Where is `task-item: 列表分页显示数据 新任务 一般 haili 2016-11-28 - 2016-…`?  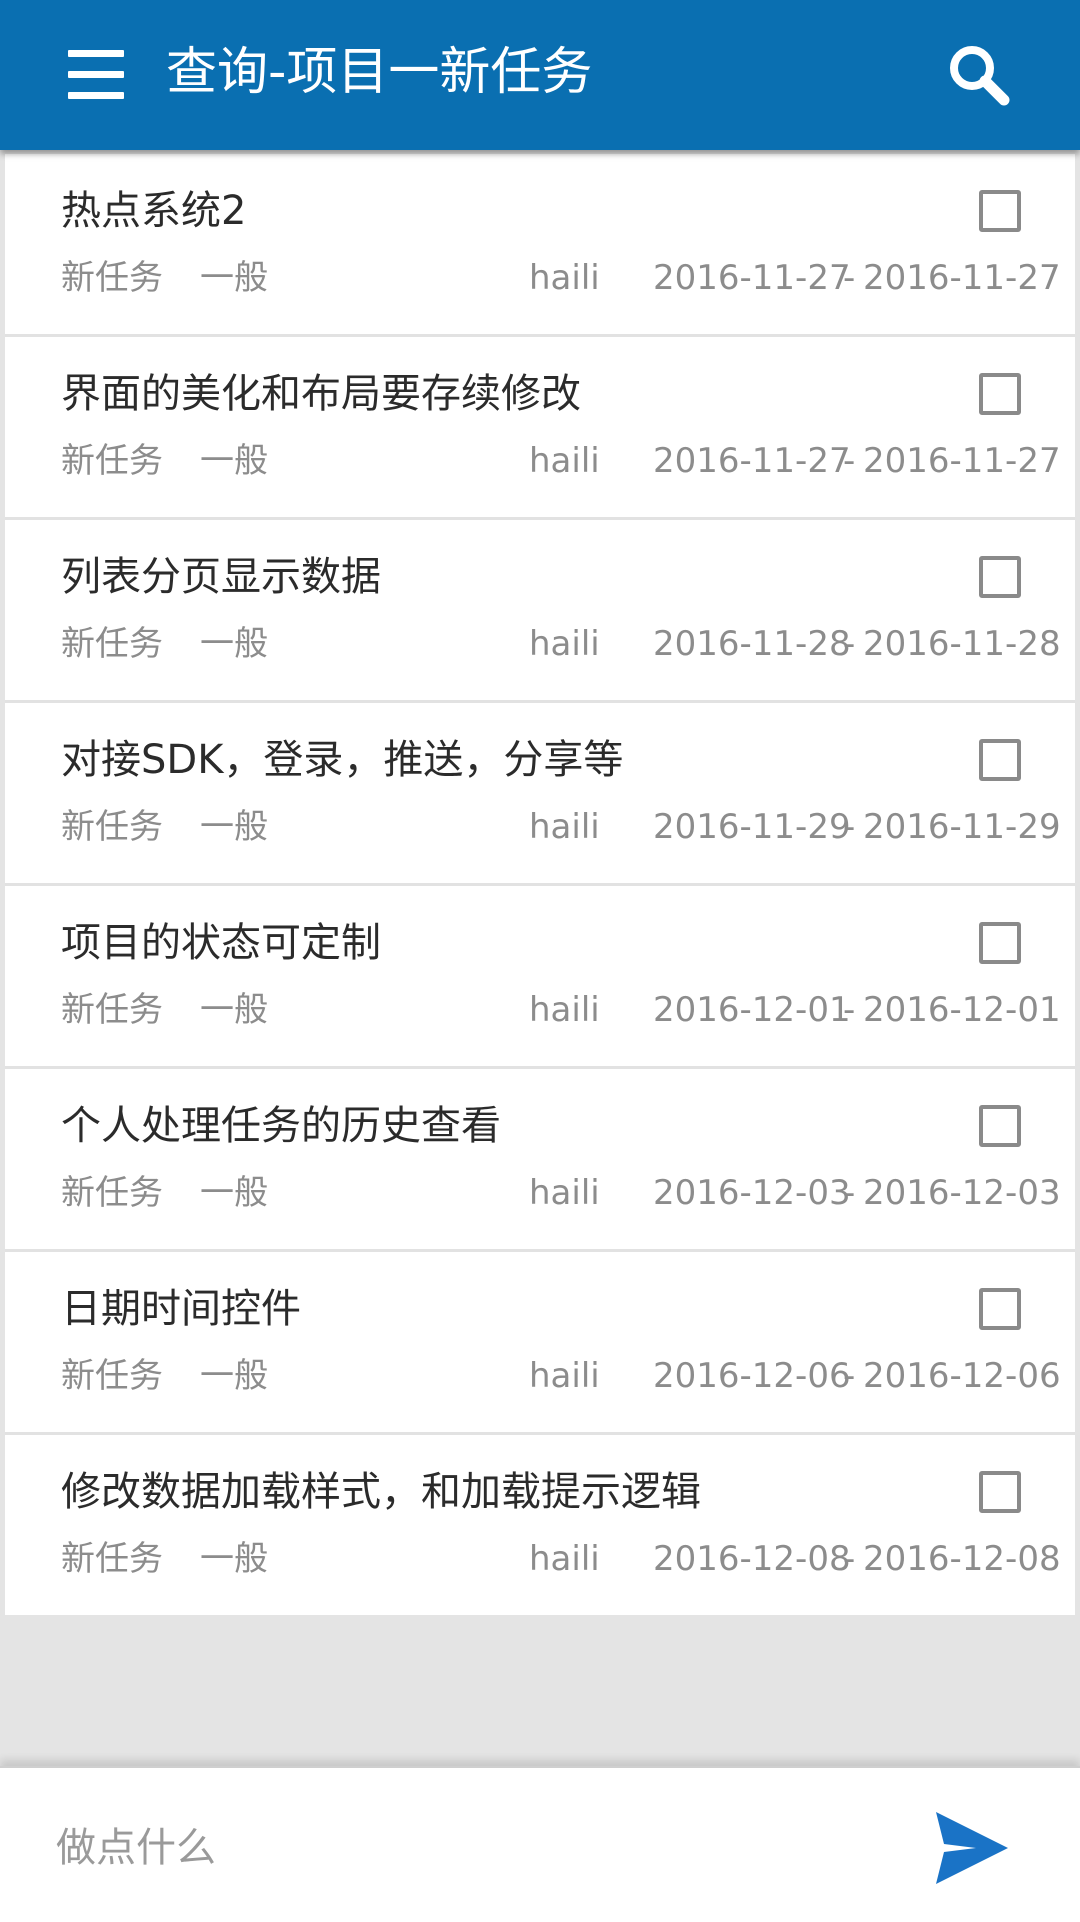 task-item: 列表分页显示数据 新任务 一般 haili 2016-11-28 - 2016-… is located at coordinates (540, 611).